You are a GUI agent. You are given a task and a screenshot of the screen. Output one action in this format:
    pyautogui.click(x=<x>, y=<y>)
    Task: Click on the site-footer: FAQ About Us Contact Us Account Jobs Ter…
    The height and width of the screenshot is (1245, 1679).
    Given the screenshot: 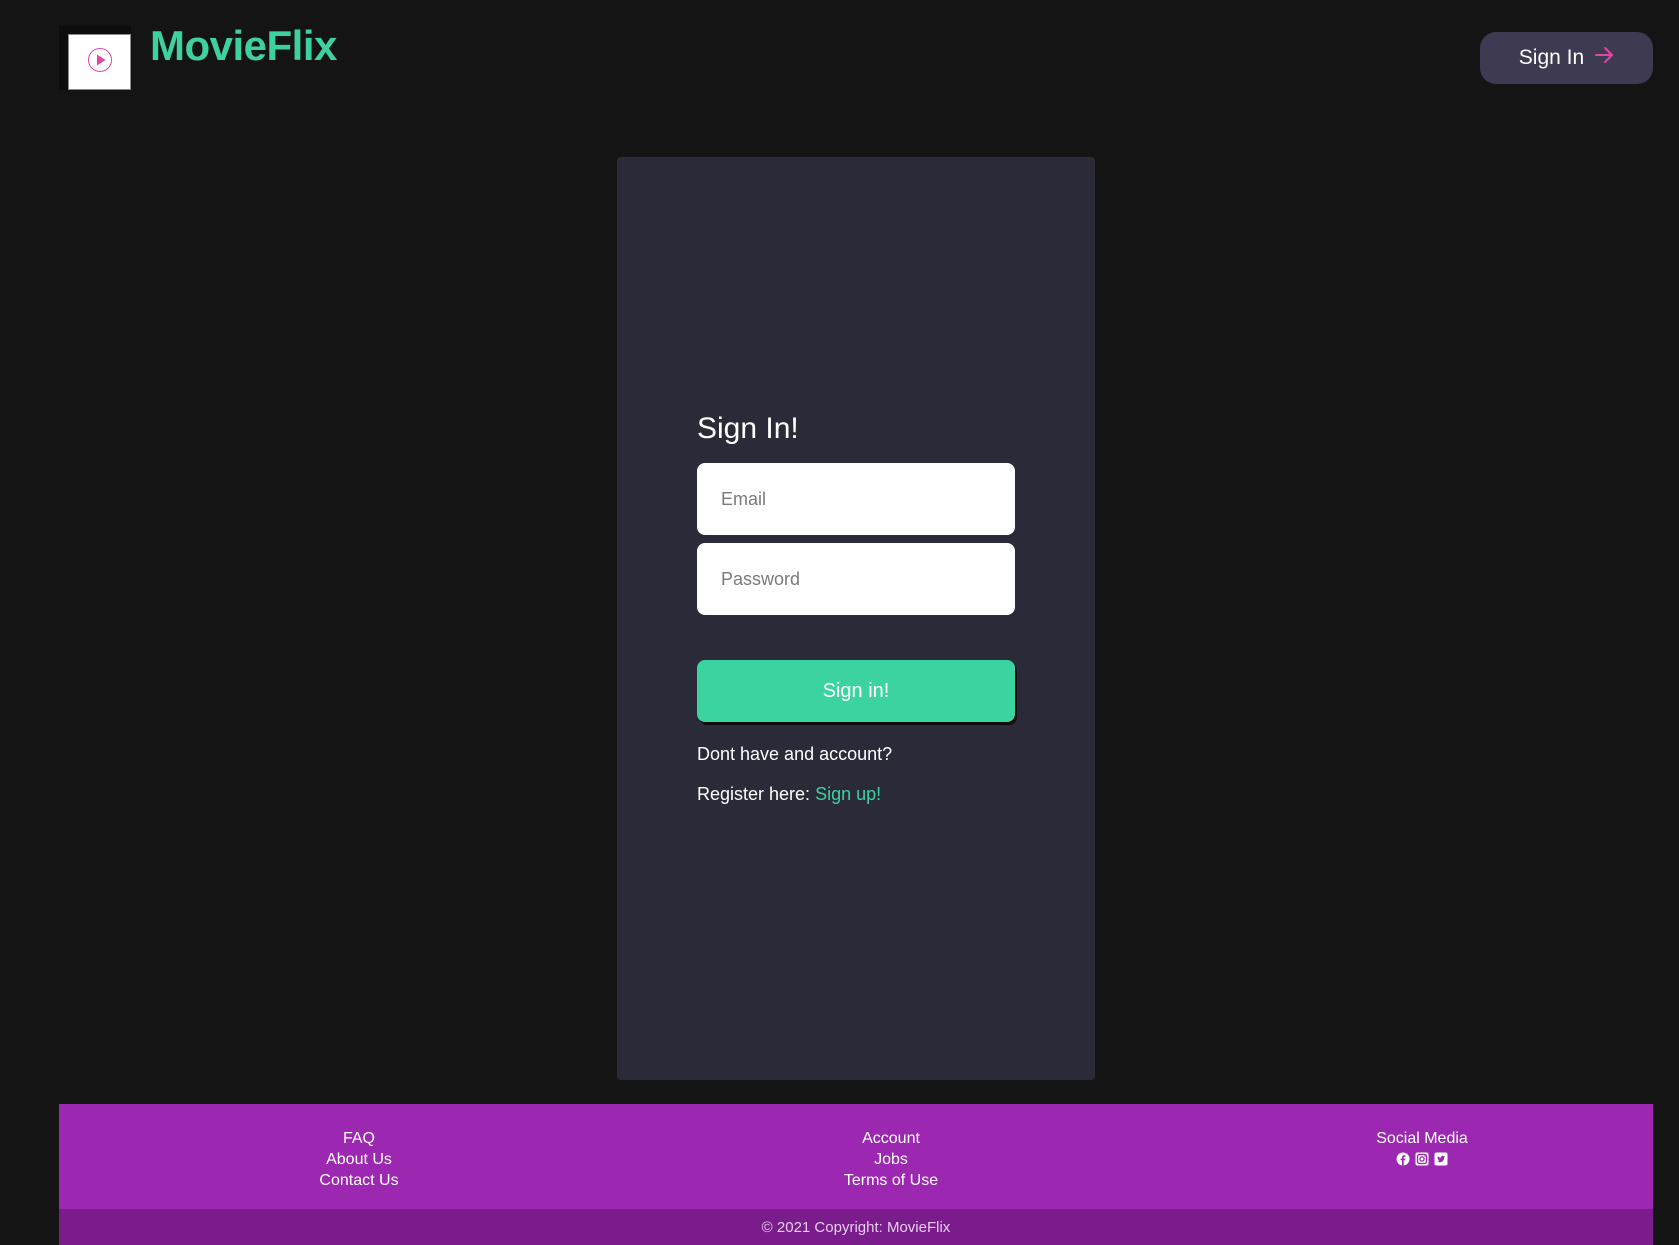 What is the action you would take?
    pyautogui.click(x=856, y=1174)
    